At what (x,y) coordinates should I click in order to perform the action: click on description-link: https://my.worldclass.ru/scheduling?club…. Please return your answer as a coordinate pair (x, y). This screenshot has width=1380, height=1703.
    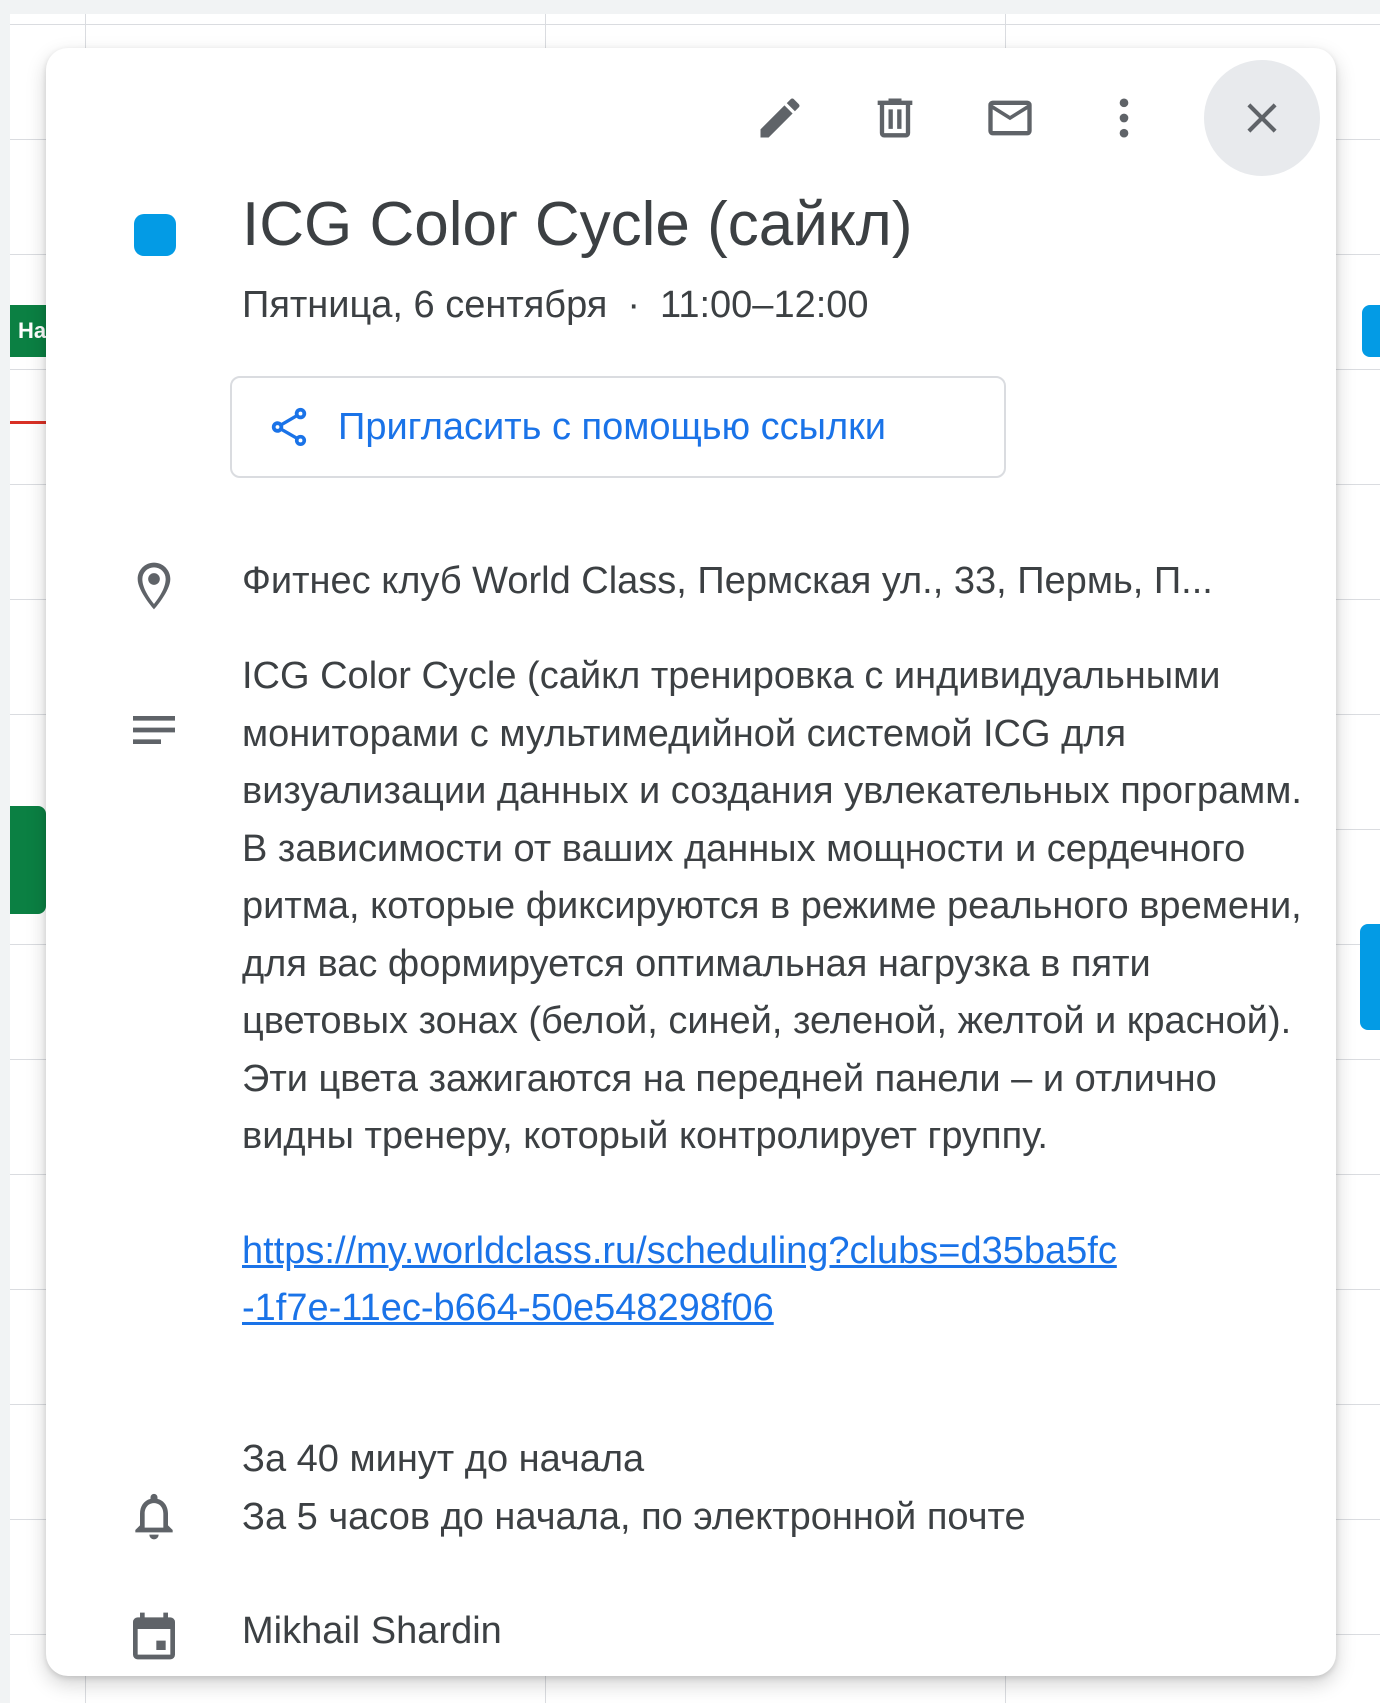
    Looking at the image, I should click on (682, 1280).